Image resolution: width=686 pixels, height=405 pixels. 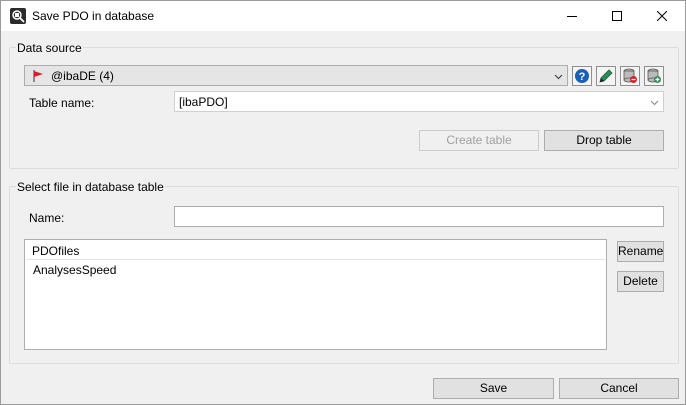 I want to click on database-source-icon, so click(x=38, y=77).